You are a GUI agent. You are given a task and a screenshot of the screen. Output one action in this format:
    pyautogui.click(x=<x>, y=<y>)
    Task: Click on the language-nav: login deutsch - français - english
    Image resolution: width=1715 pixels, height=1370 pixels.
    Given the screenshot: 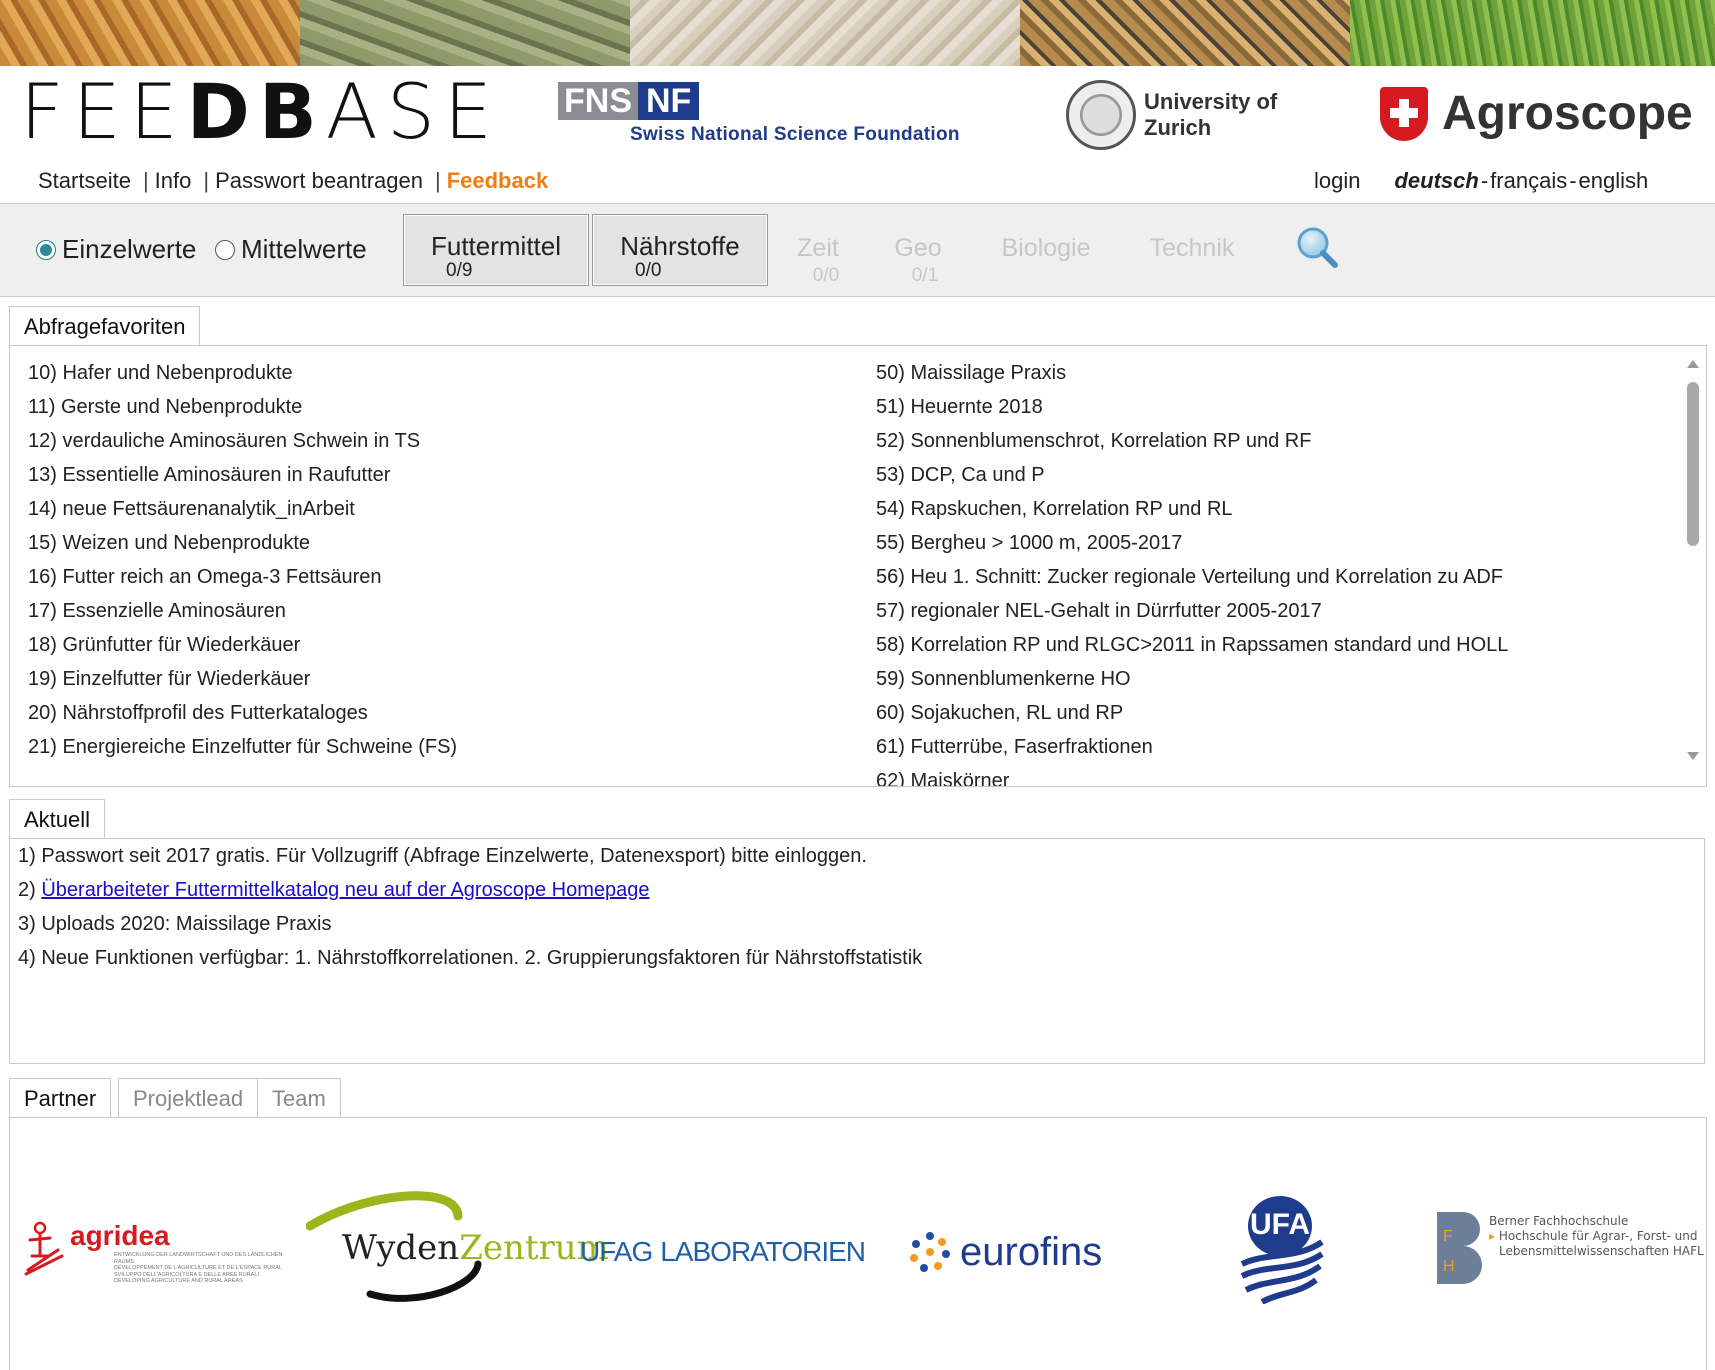 What is the action you would take?
    pyautogui.click(x=1481, y=181)
    